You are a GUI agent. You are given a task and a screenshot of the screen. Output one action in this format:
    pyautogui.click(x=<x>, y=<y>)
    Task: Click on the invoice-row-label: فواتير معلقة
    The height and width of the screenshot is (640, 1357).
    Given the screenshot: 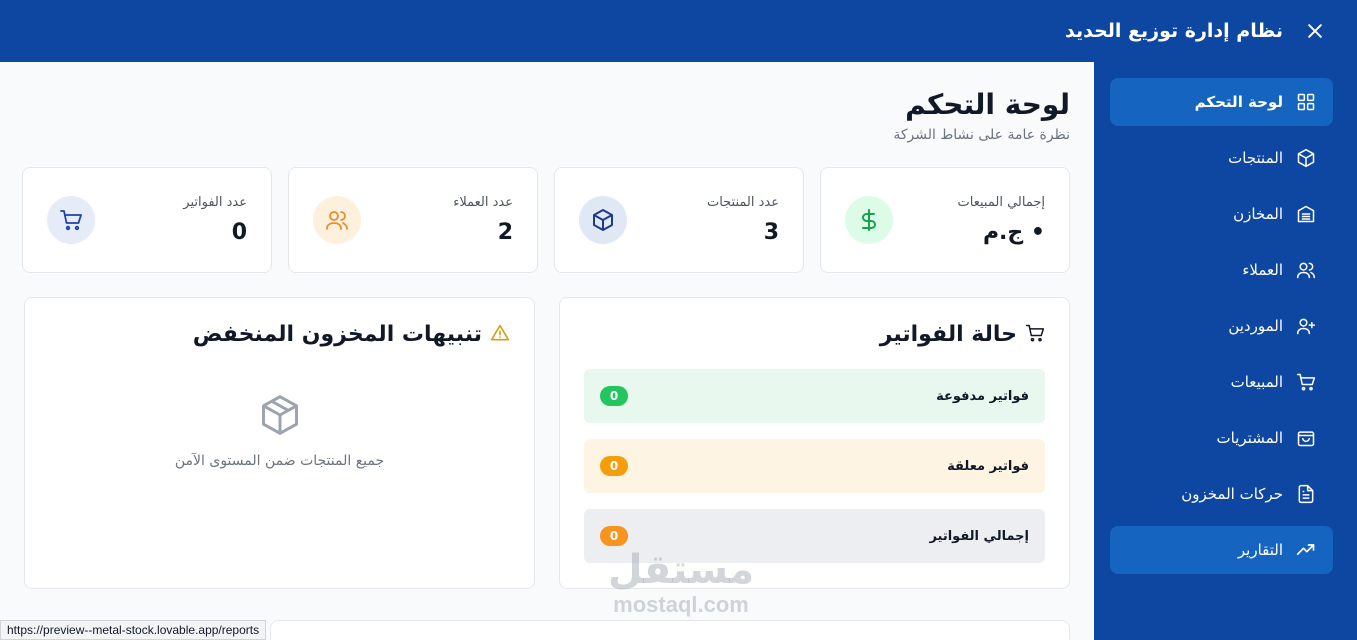 What is the action you would take?
    pyautogui.click(x=988, y=466)
    